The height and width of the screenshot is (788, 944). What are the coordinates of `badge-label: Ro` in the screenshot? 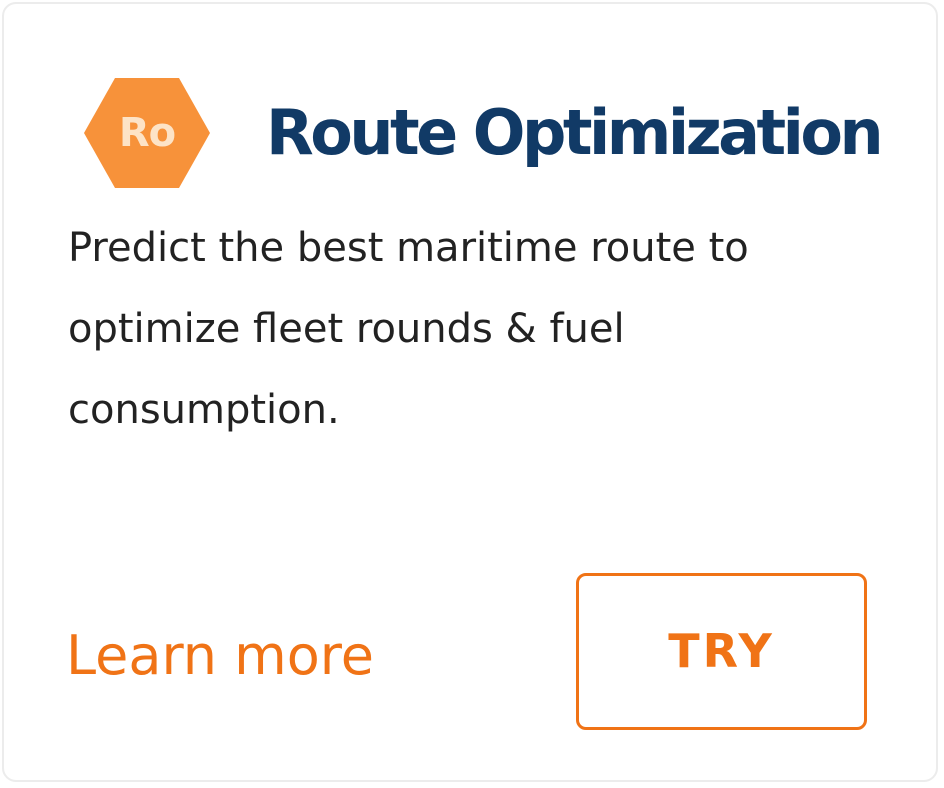 It's located at (147, 133).